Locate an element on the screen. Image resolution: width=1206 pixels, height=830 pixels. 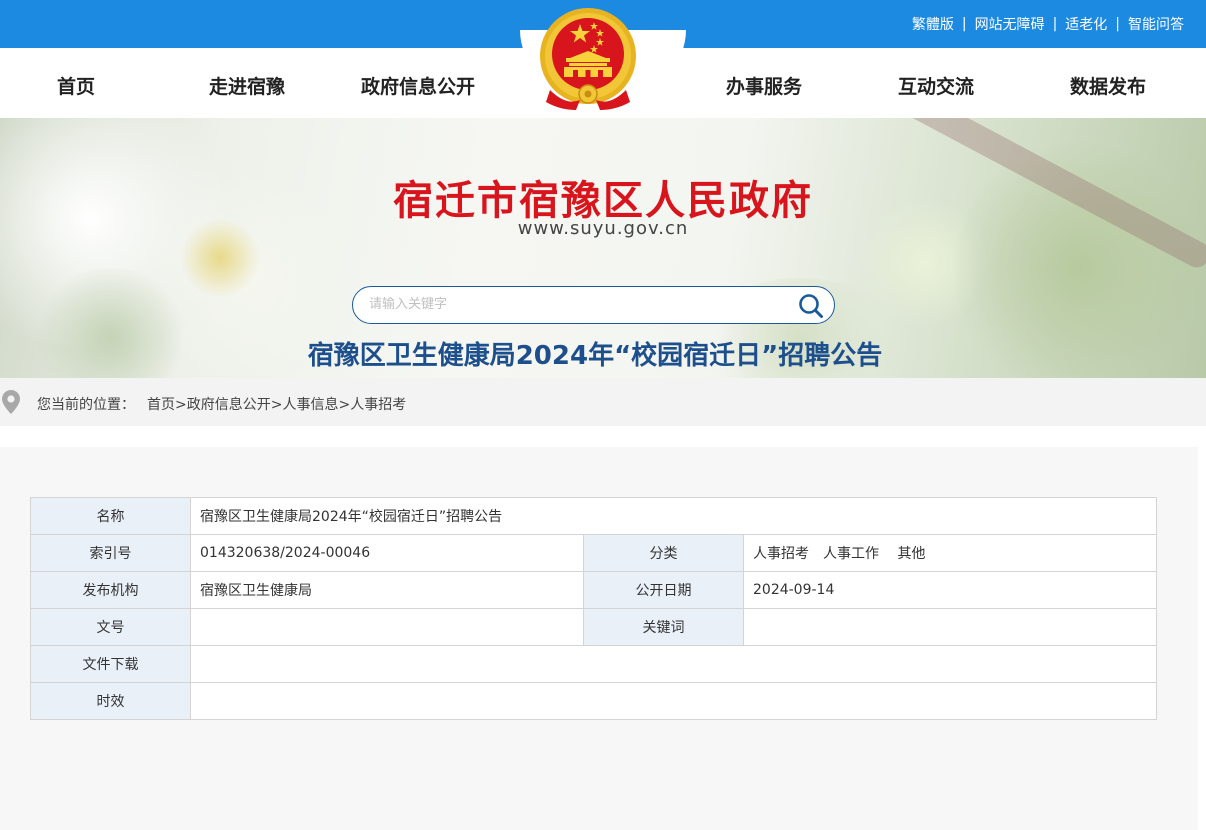
breadcrumb-label: 您当前的位置： is located at coordinates (86, 405).